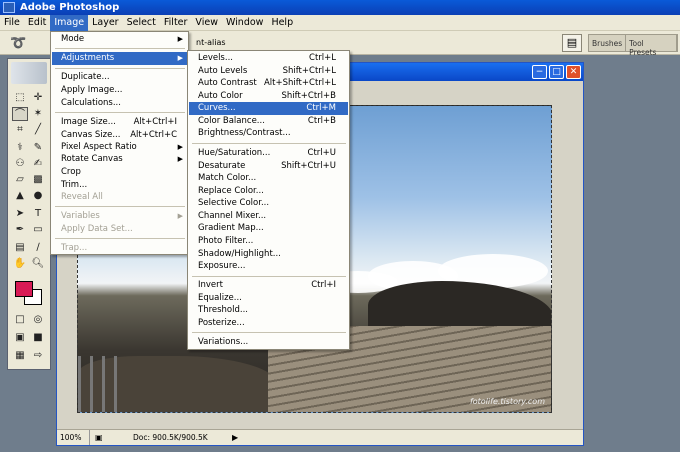 The image size is (680, 452). I want to click on jump-to-imageready-icon: ⇨, so click(38, 356).